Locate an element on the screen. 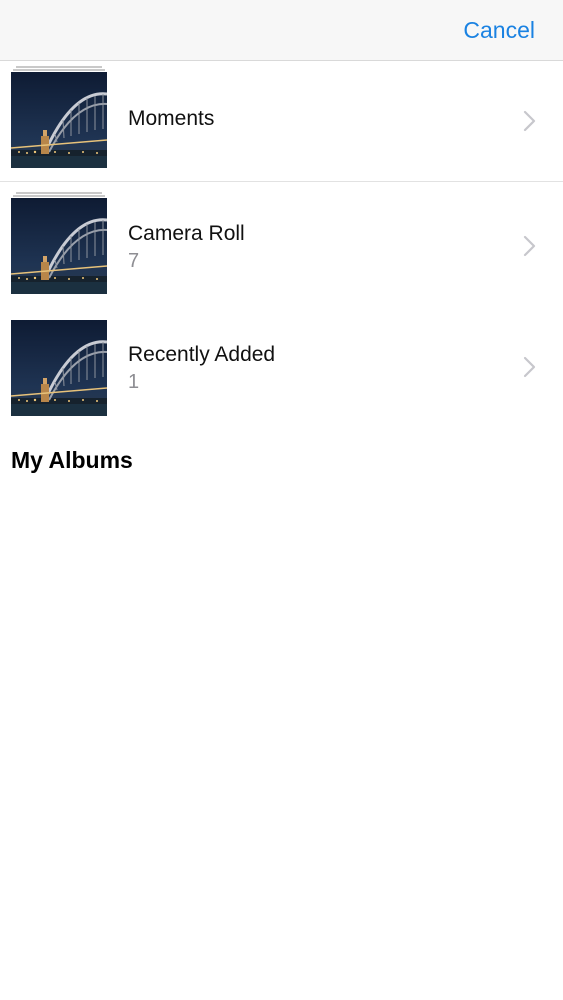  album-title: Camera Roll is located at coordinates (186, 233).